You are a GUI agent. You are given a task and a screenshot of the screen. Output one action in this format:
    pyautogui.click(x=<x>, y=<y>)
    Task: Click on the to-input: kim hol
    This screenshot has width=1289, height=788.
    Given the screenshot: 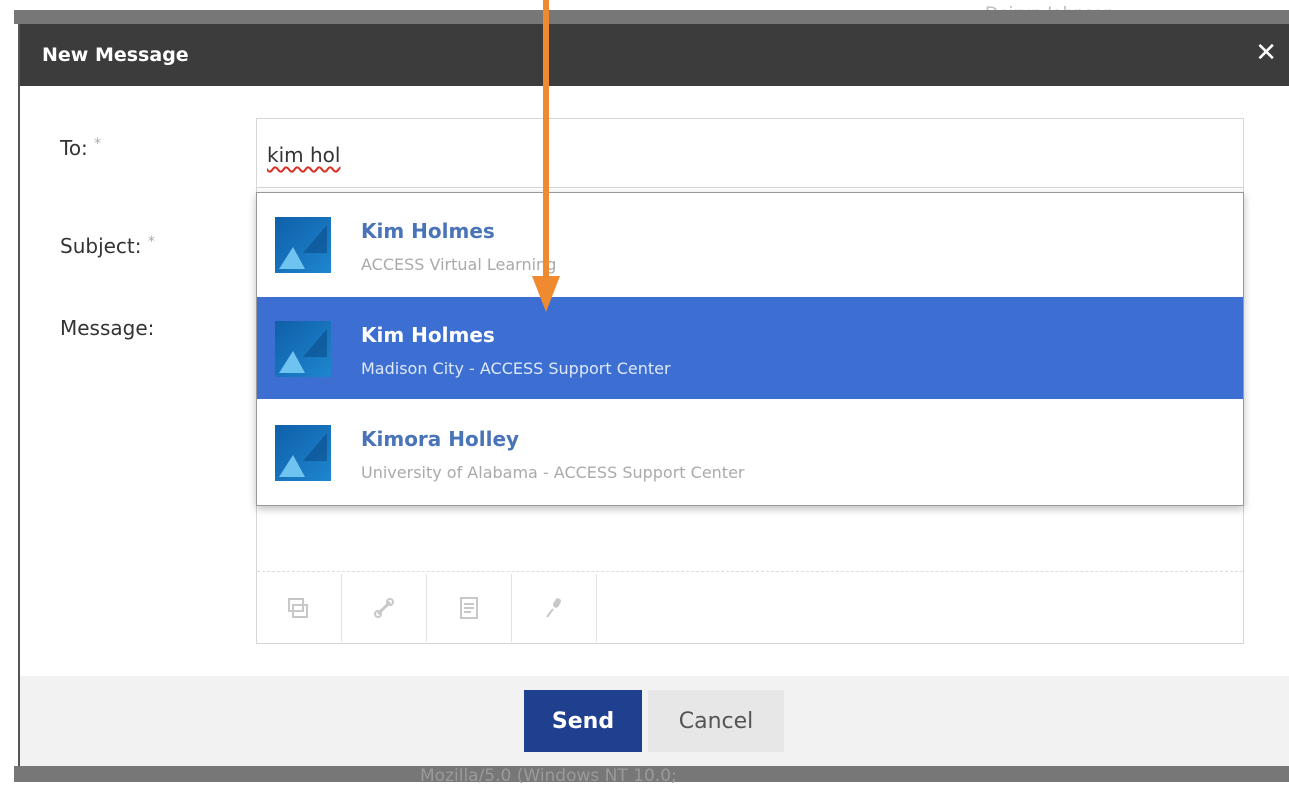 What is the action you would take?
    pyautogui.click(x=750, y=153)
    